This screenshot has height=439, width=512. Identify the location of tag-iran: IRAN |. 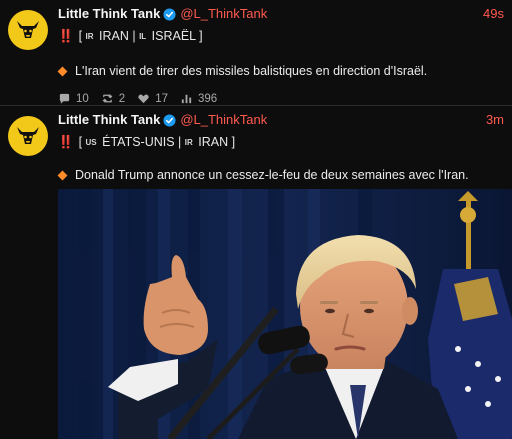
(117, 36).